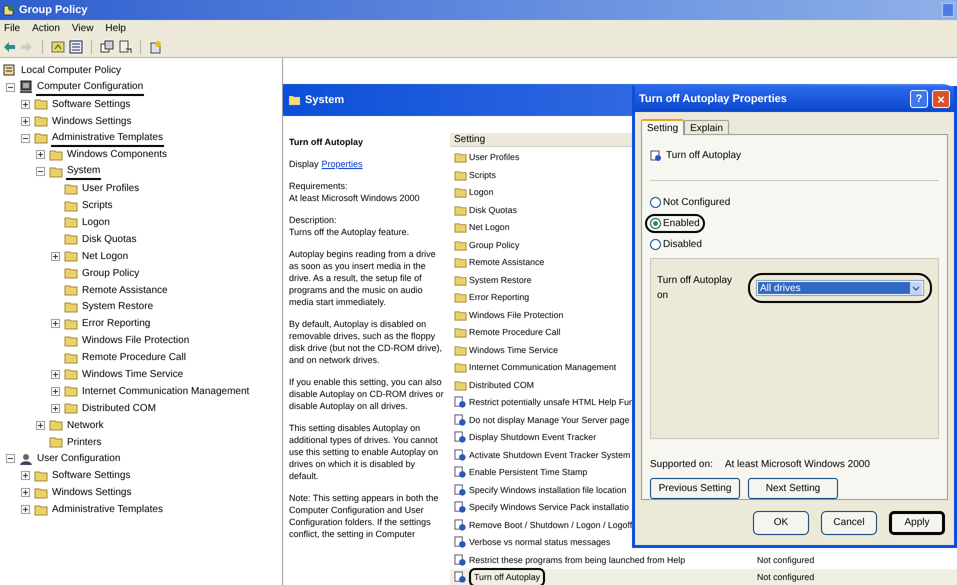  Describe the element at coordinates (547, 490) in the screenshot. I see `setting-name: Specify Windows installation file location` at that location.